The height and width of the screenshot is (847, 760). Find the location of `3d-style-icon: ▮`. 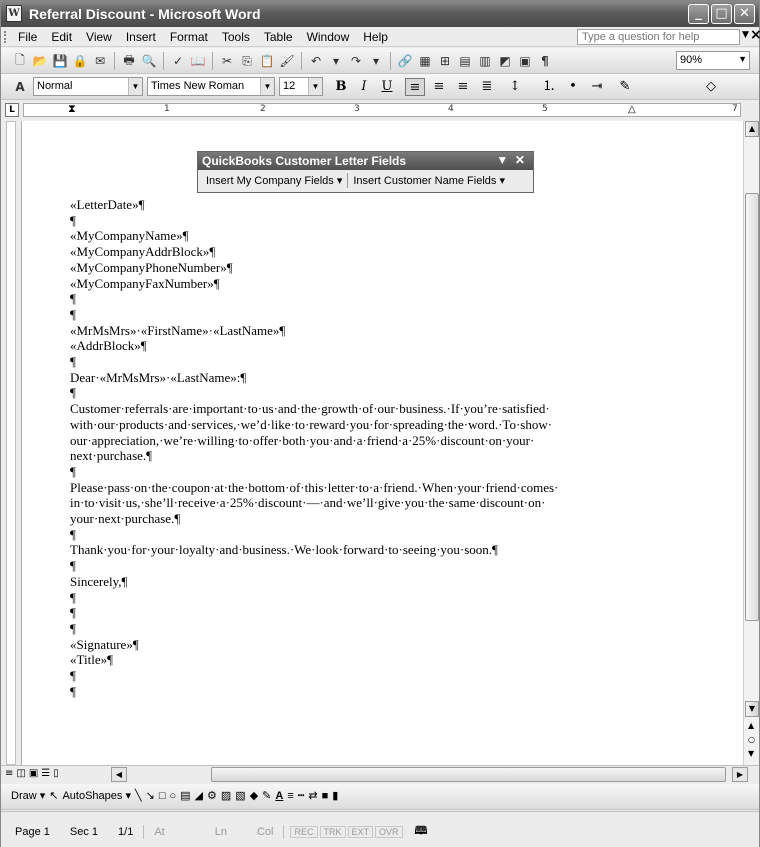

3d-style-icon: ▮ is located at coordinates (335, 795).